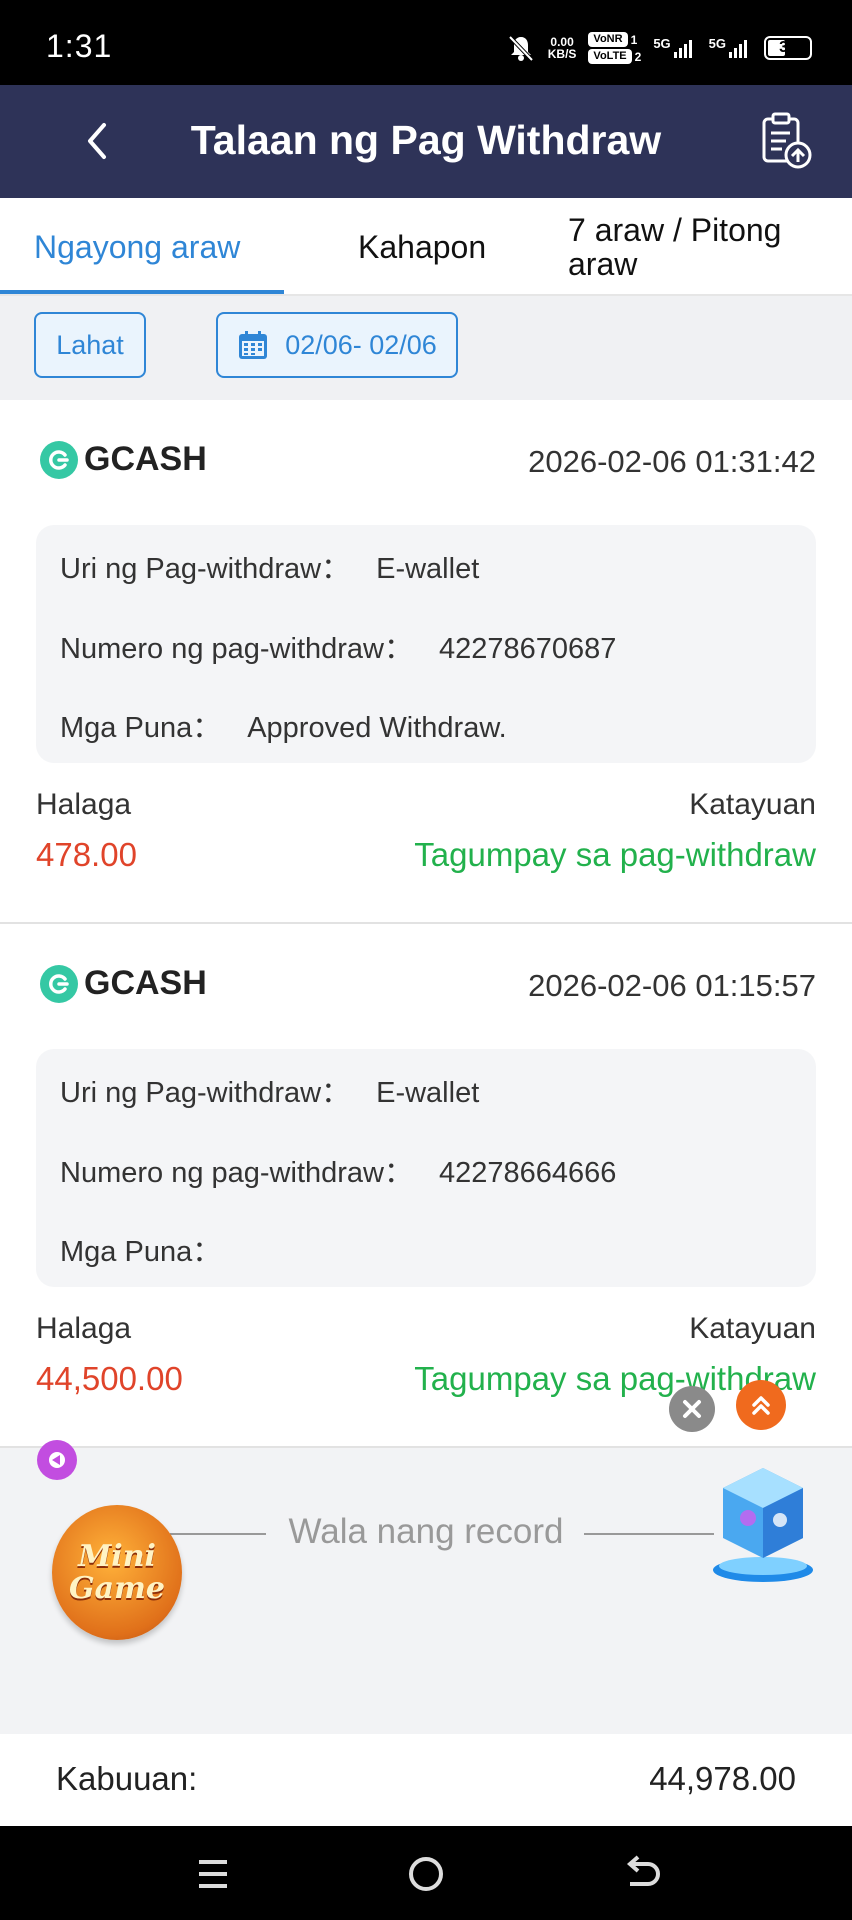  What do you see at coordinates (253, 345) in the screenshot?
I see `calendar-icon` at bounding box center [253, 345].